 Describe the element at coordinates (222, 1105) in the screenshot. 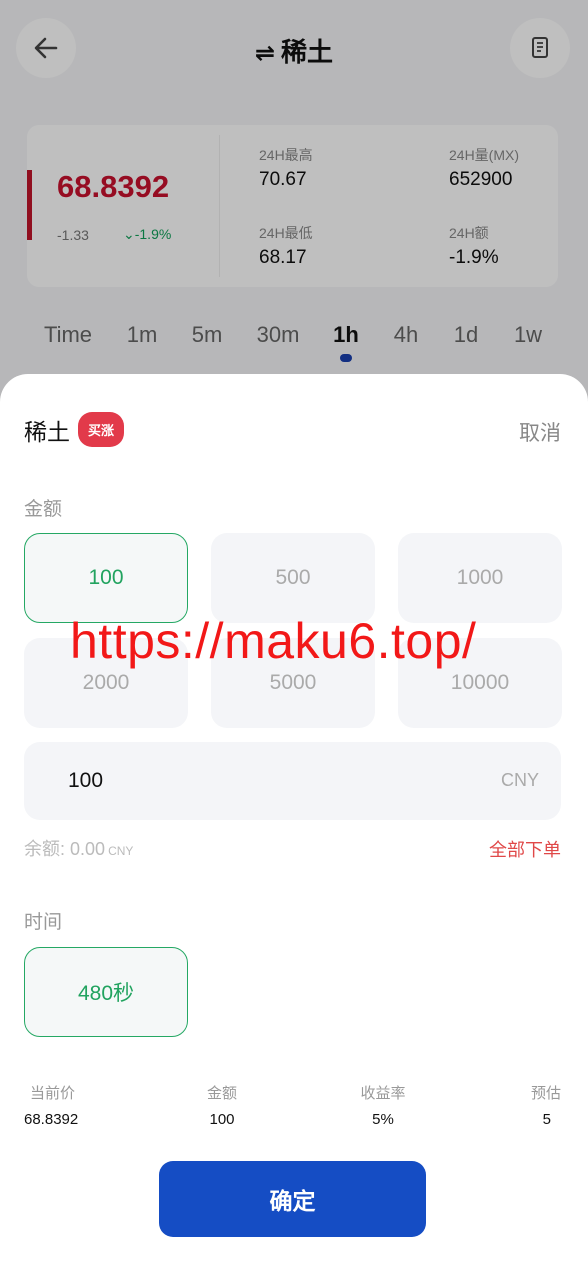

I see `summary-amount: 金额 100` at that location.